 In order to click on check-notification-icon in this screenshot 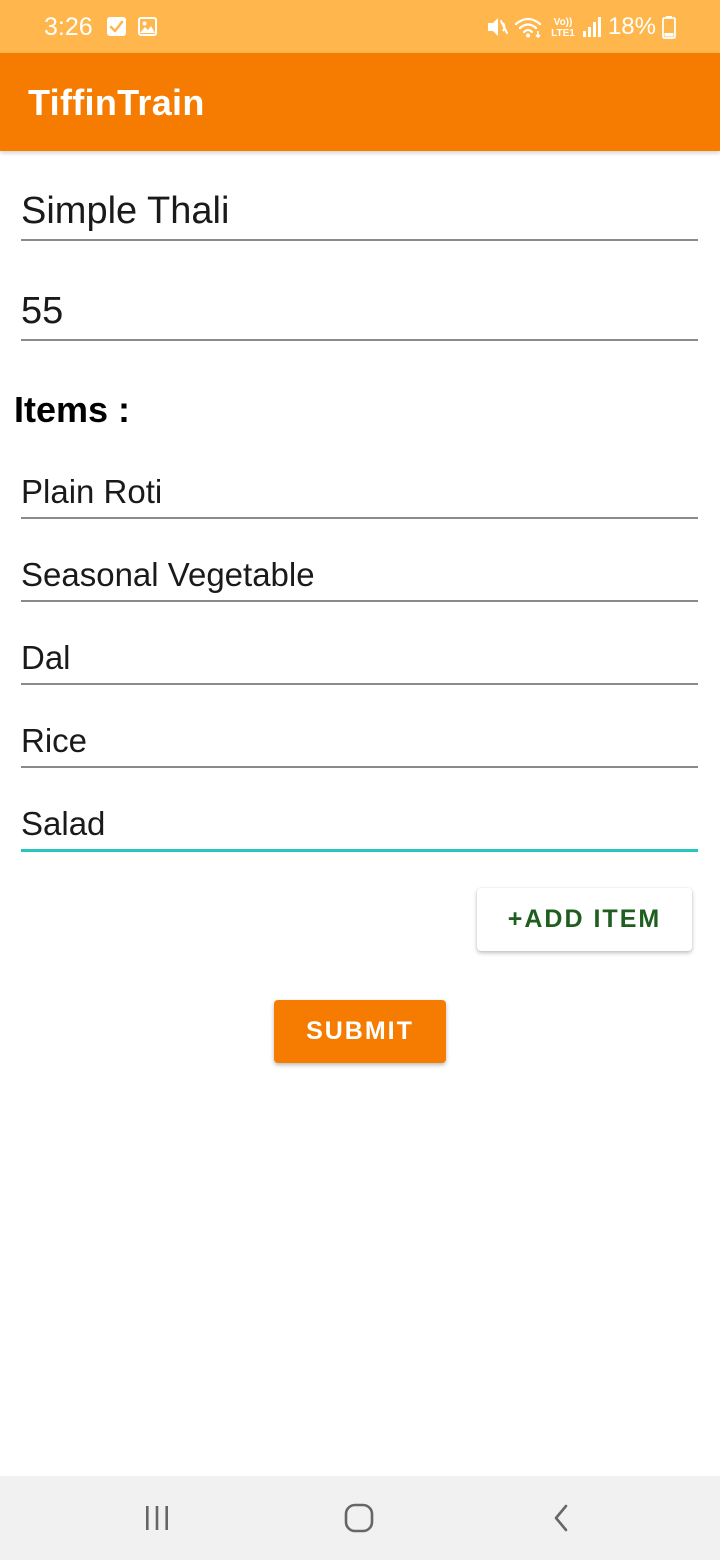, I will do `click(116, 26)`.